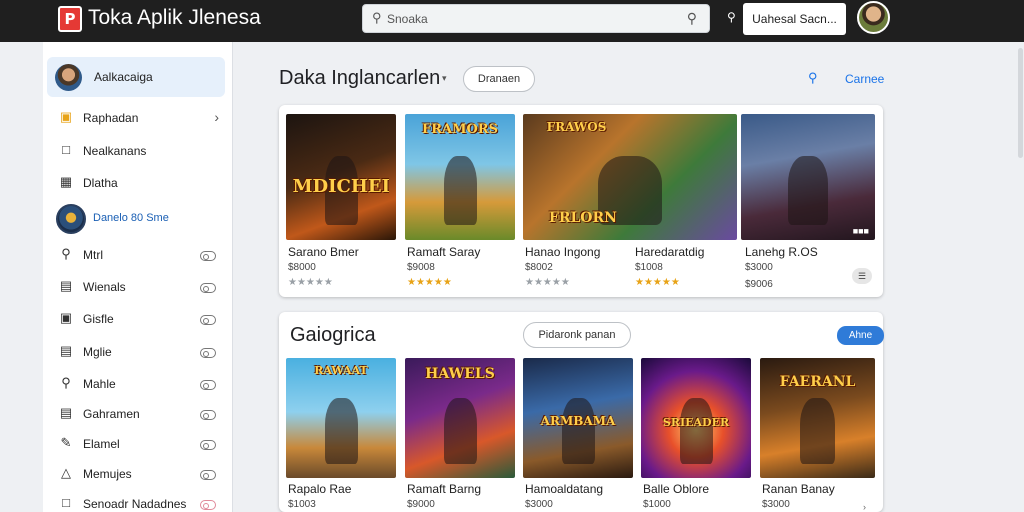  What do you see at coordinates (138, 184) in the screenshot?
I see `sidebar-item-2: ▦ Dlatha` at bounding box center [138, 184].